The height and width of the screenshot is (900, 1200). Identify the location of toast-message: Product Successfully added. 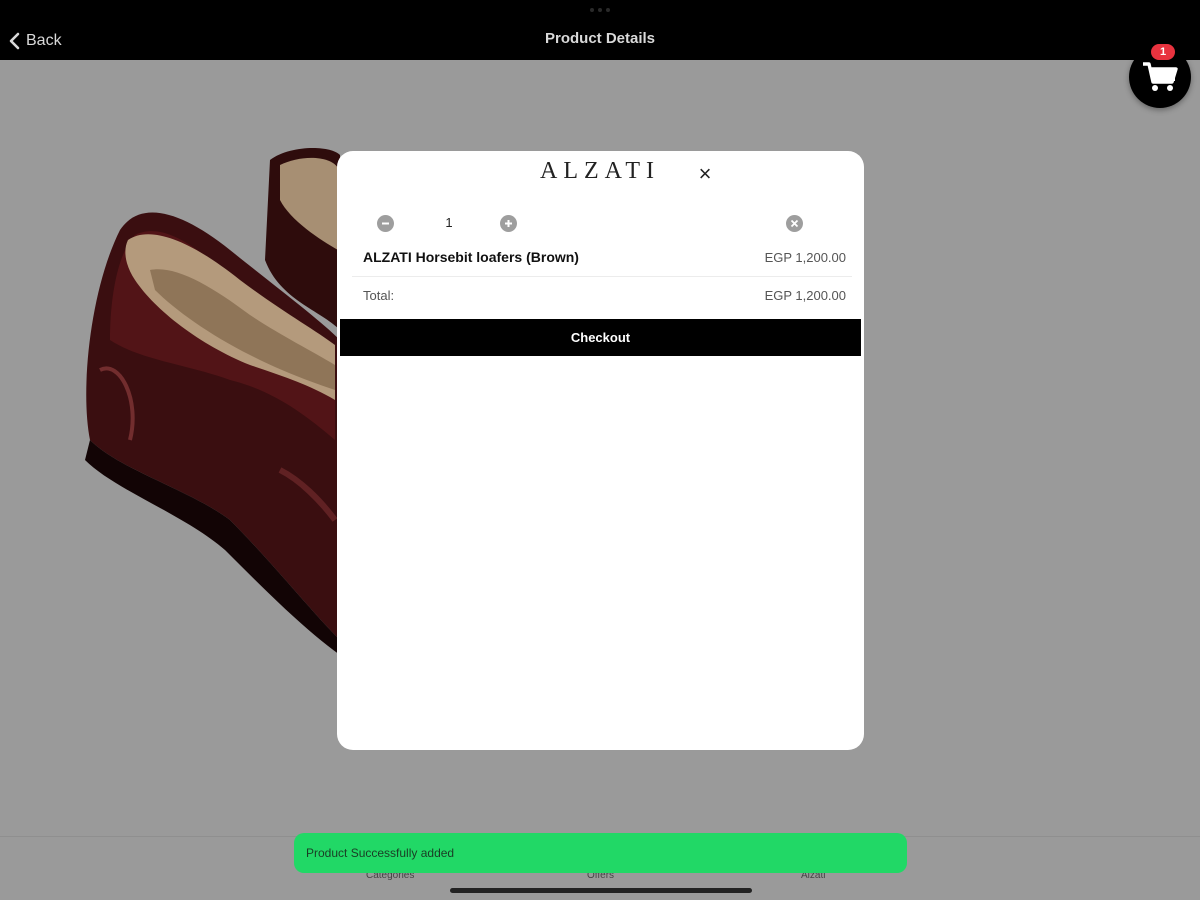
(380, 853).